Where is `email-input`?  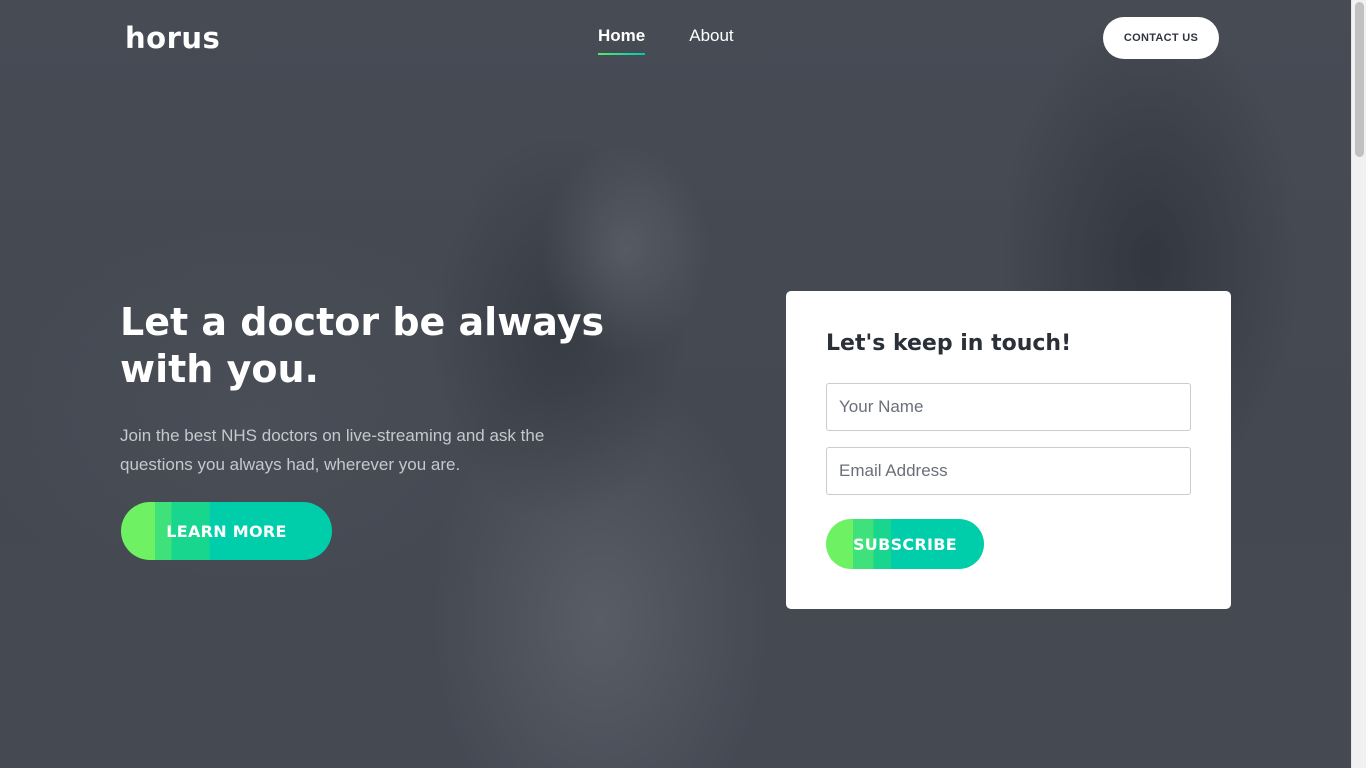
email-input is located at coordinates (1008, 471).